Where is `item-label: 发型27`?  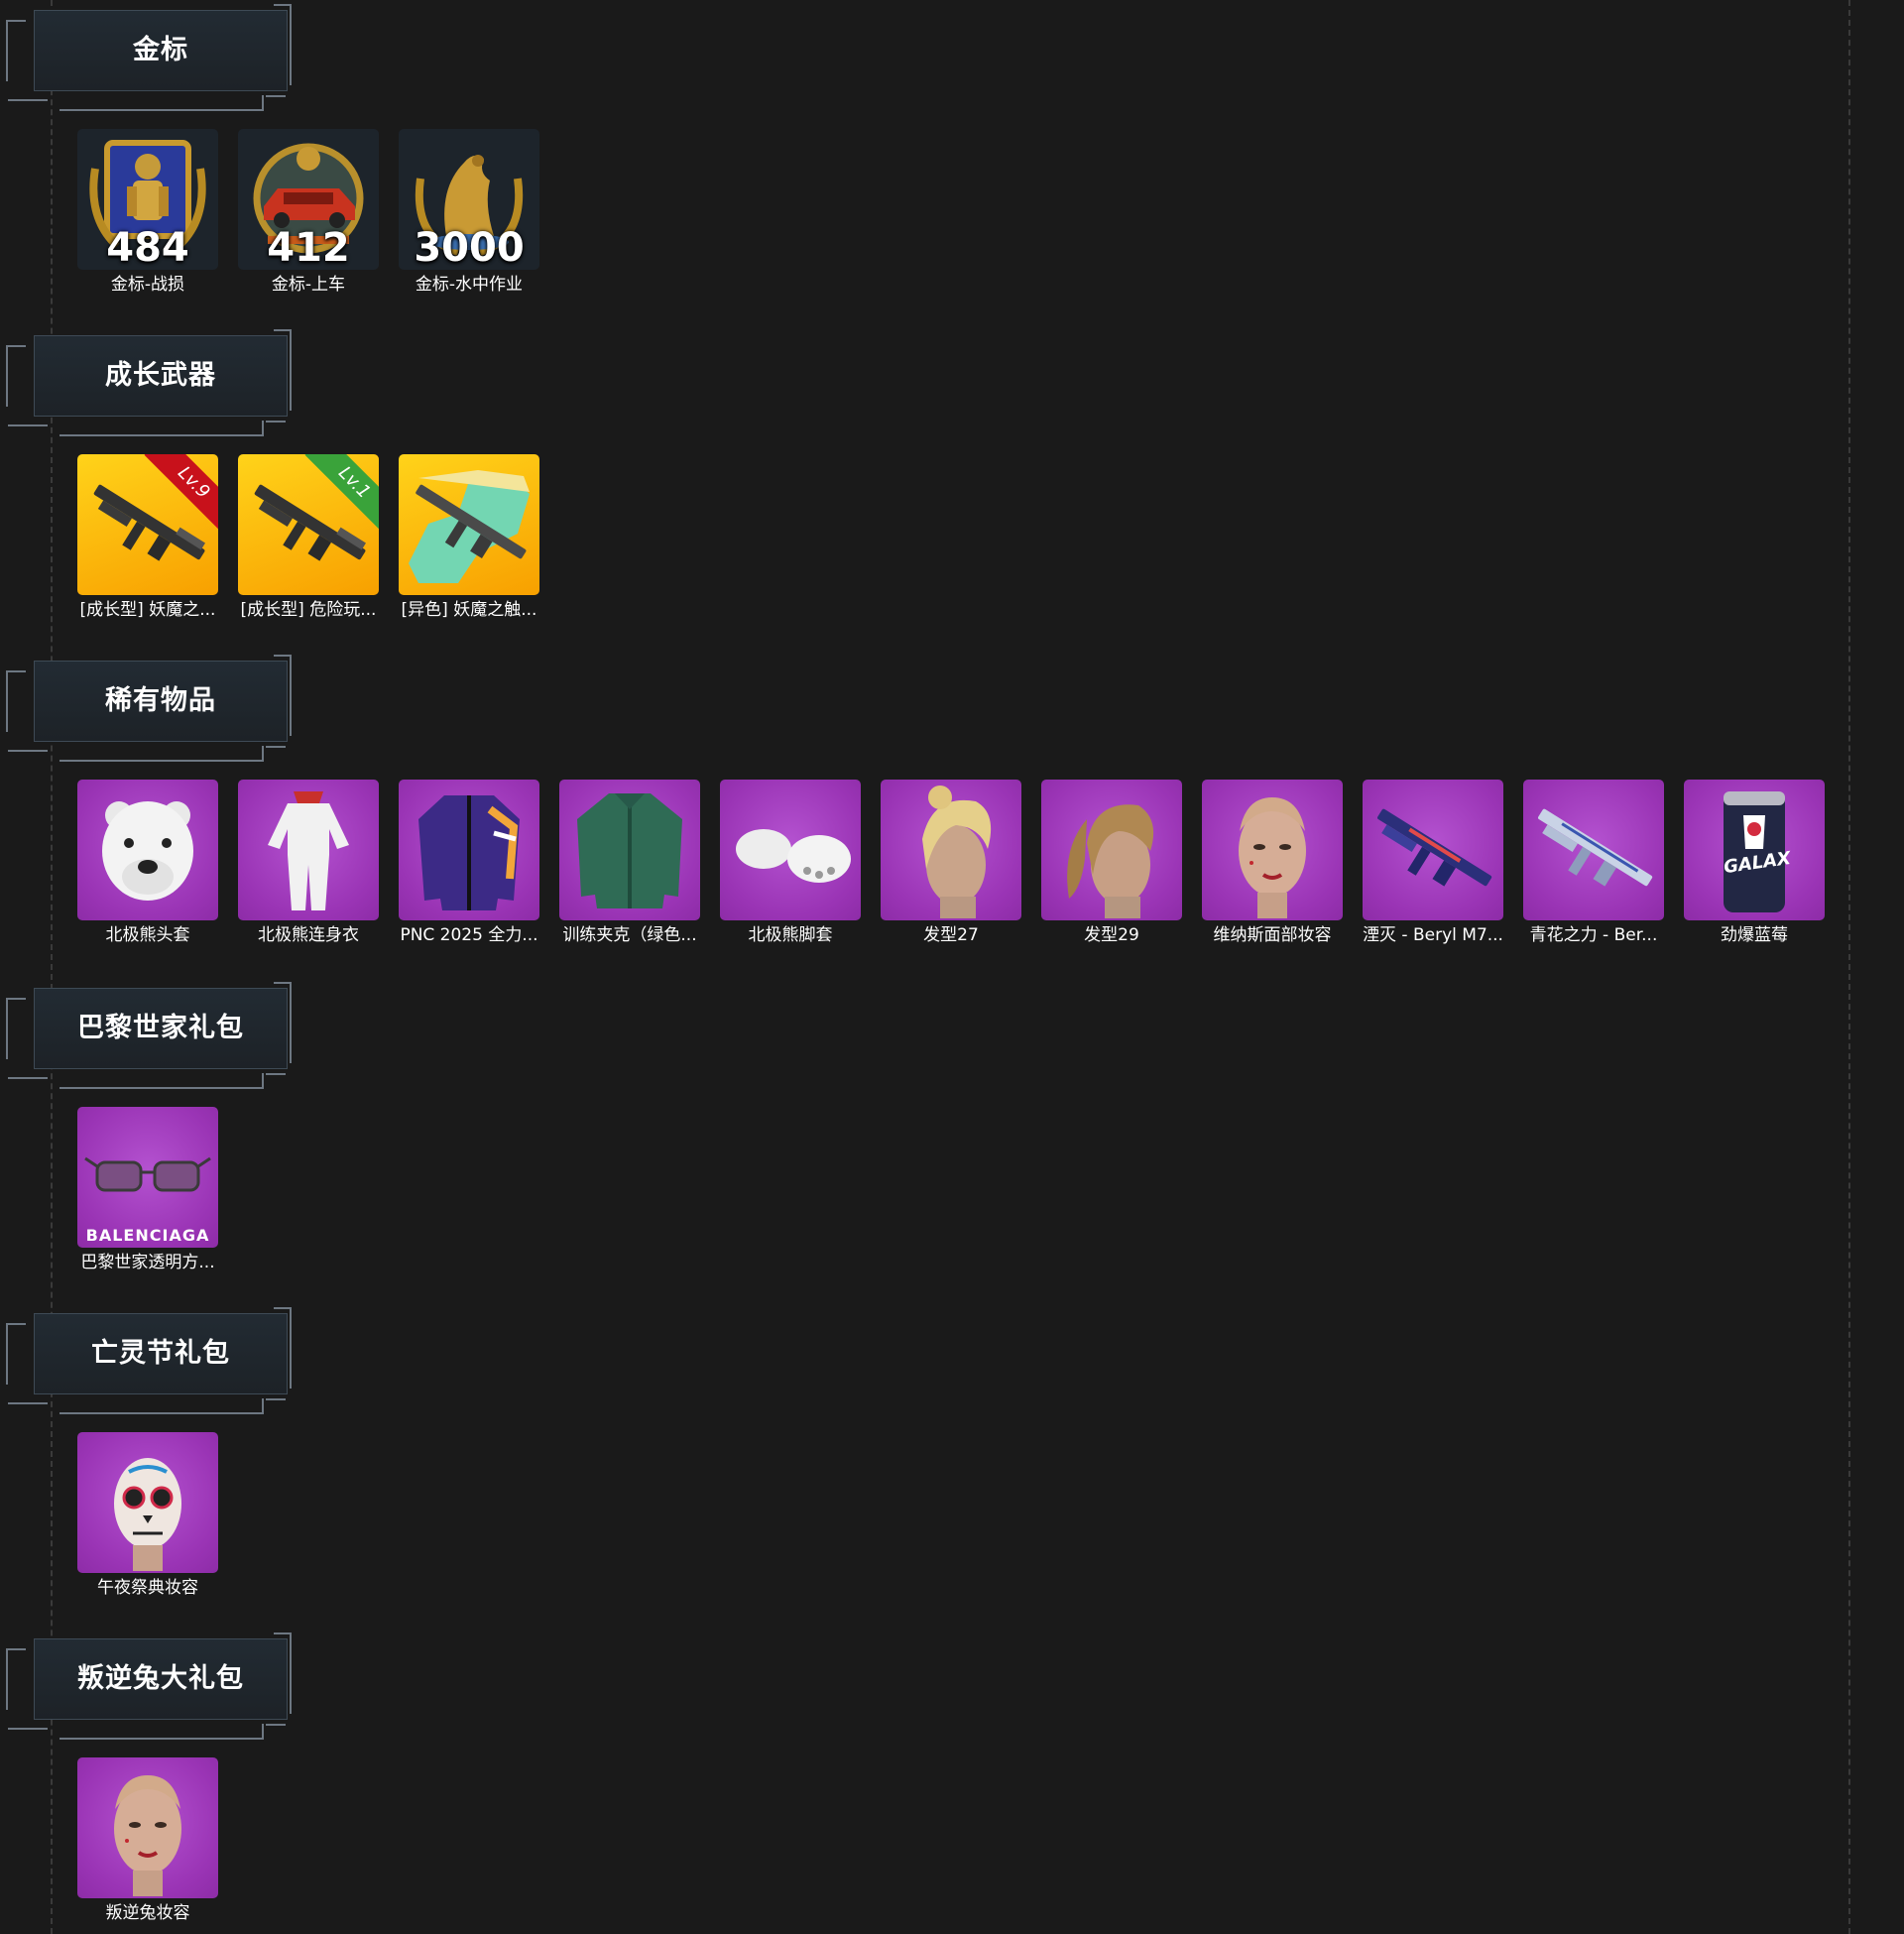 item-label: 发型27 is located at coordinates (951, 935).